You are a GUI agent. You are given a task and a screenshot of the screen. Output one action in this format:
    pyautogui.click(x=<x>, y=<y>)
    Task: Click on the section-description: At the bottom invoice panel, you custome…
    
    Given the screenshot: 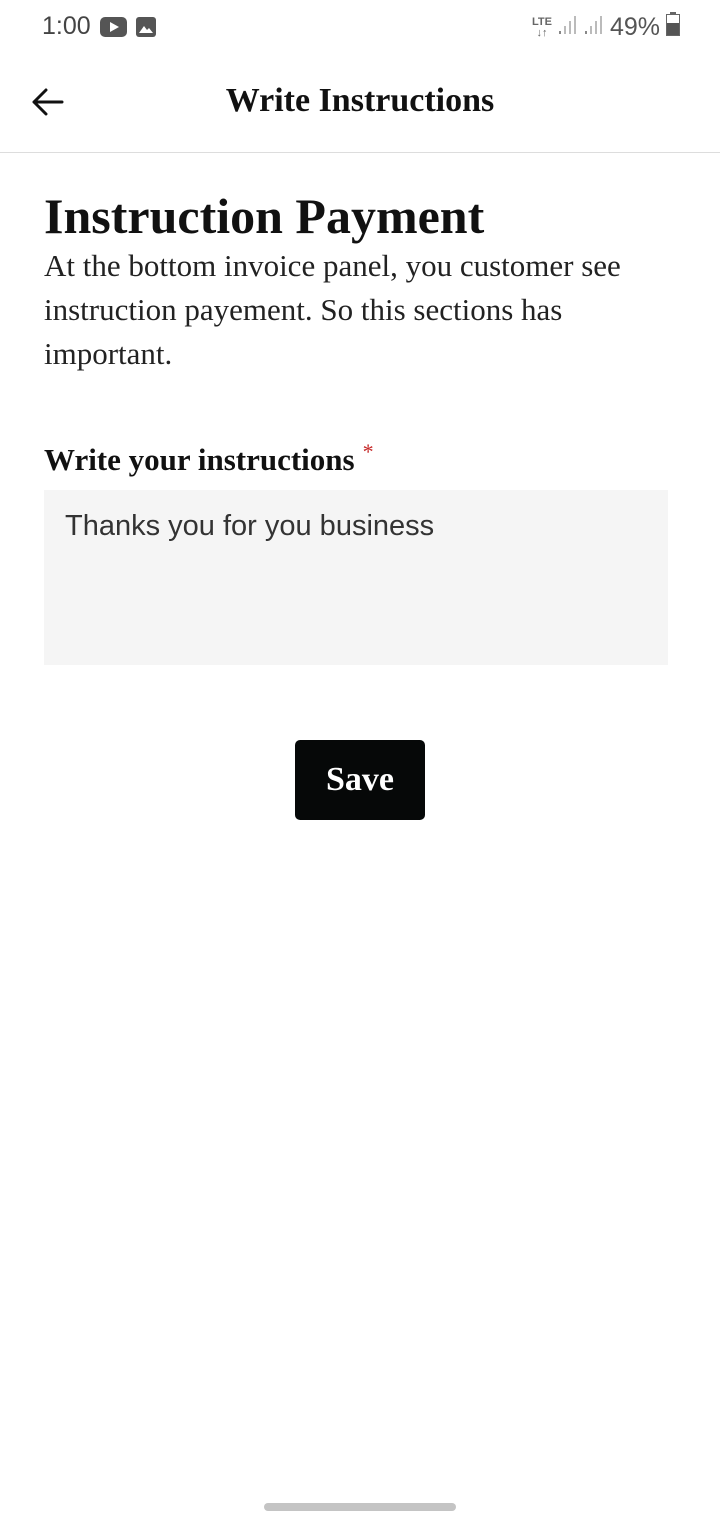 What is the action you would take?
    pyautogui.click(x=332, y=309)
    